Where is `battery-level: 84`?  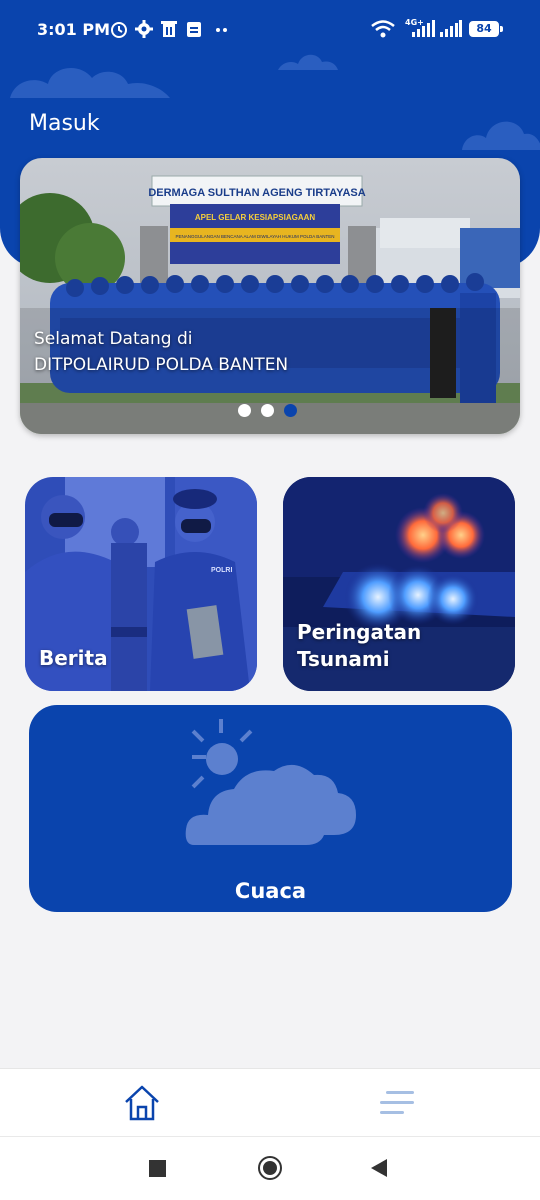 battery-level: 84 is located at coordinates (484, 28).